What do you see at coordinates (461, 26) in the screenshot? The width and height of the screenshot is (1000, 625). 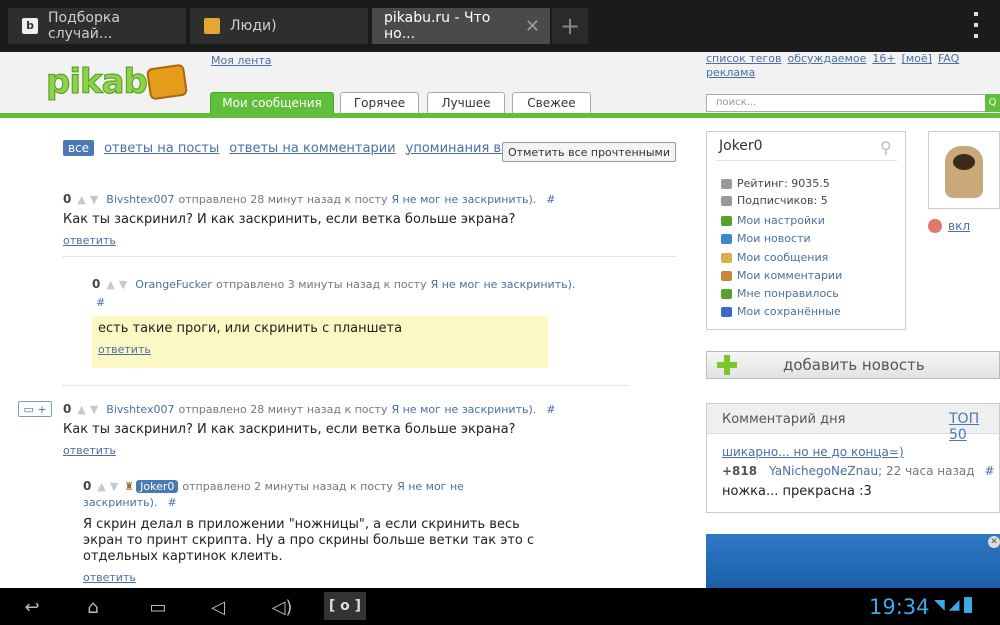 I see `browser-tab-3: pikabu.ru - Что но... ✕` at bounding box center [461, 26].